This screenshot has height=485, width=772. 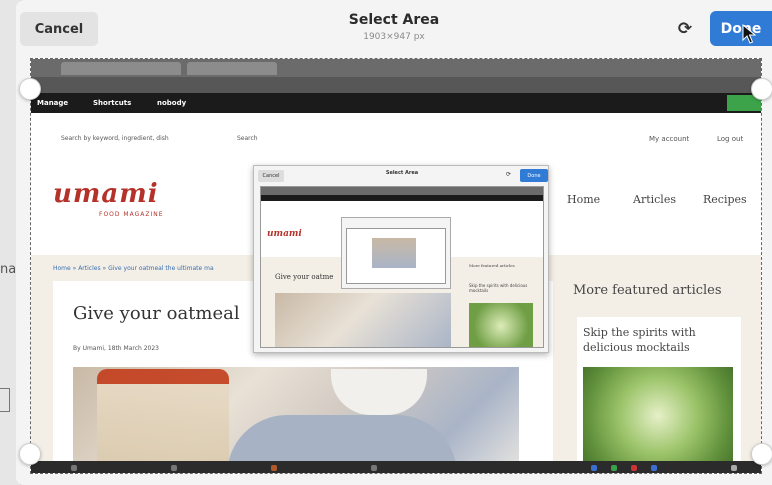 I want to click on resize-handle-top-right, so click(x=761, y=89).